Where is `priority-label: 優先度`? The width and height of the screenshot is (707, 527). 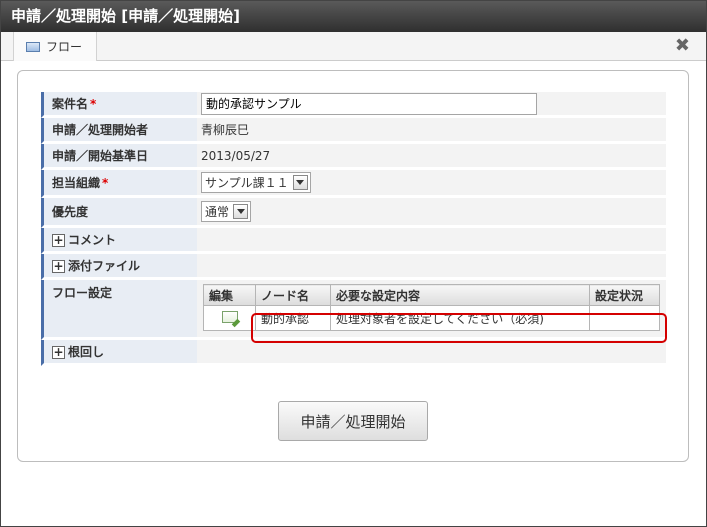 priority-label: 優先度 is located at coordinates (119, 213).